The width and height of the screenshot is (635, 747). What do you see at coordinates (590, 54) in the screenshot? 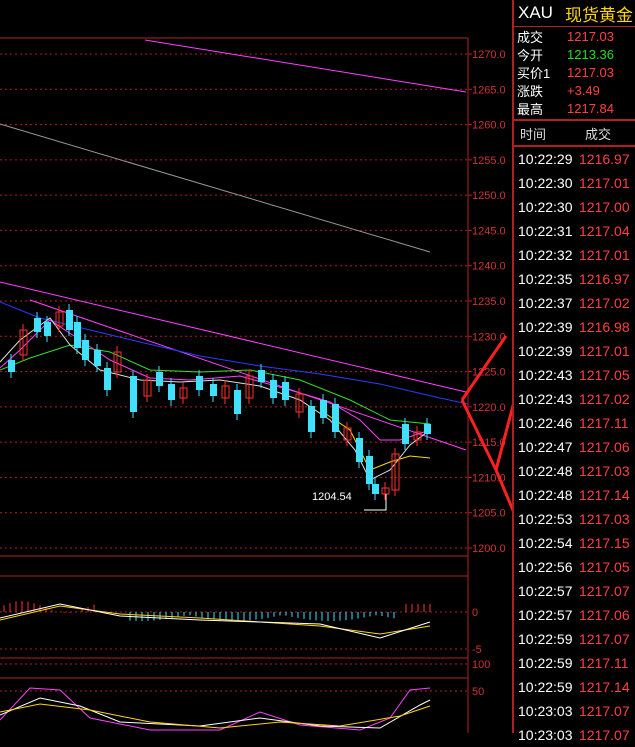
I see `quote-value: 1213.36` at bounding box center [590, 54].